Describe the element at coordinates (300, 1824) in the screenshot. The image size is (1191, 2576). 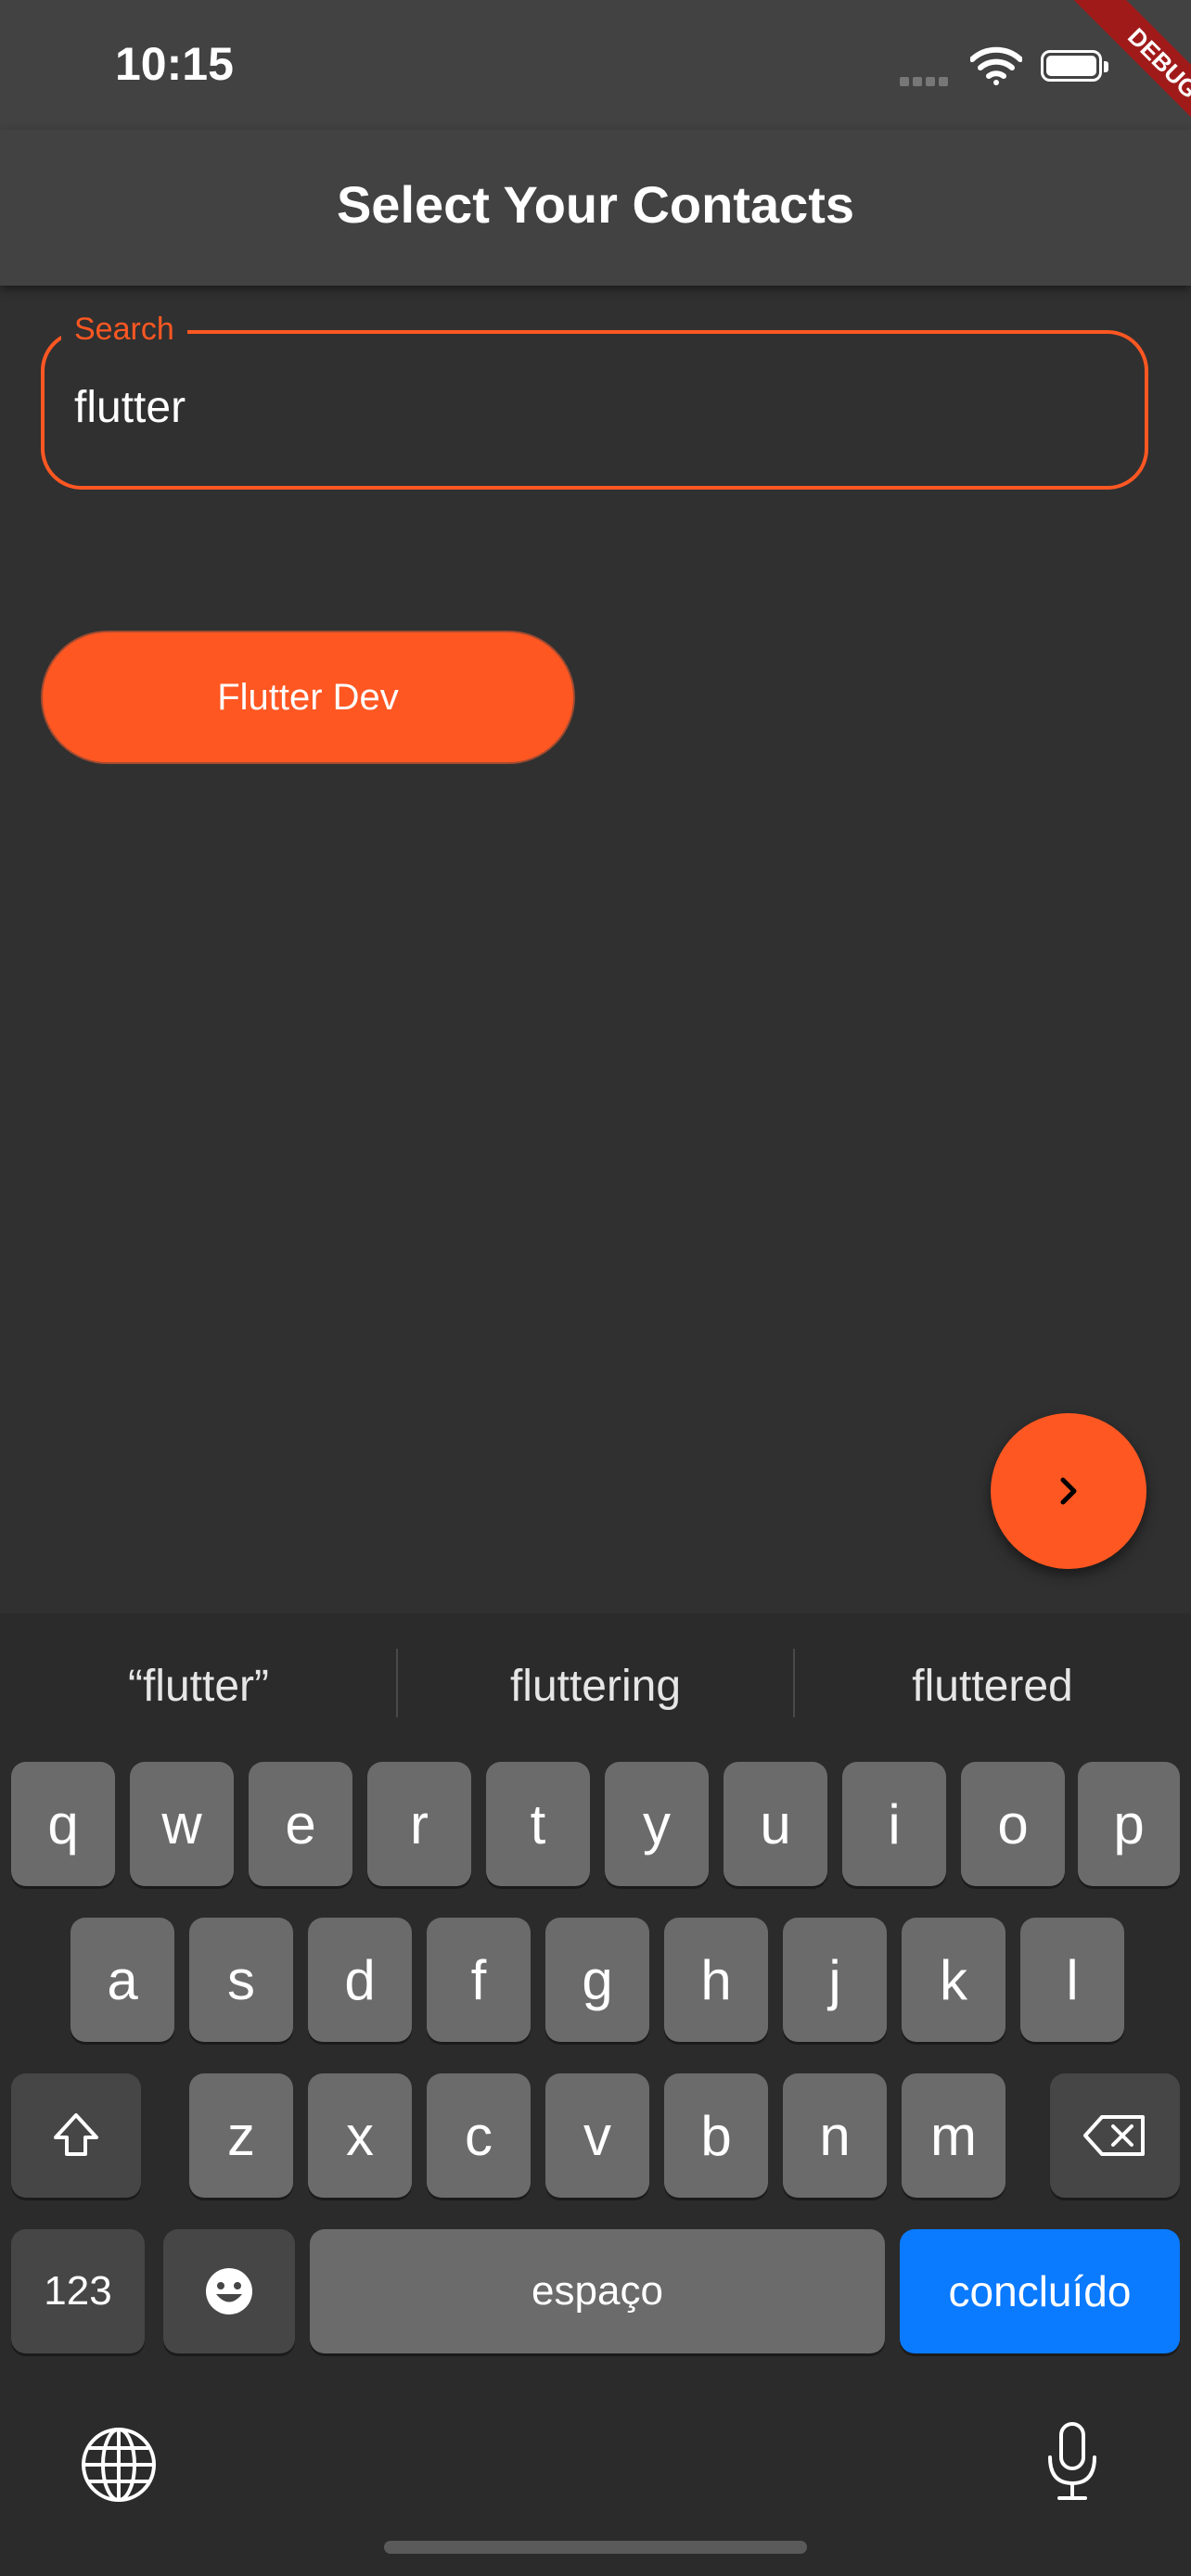
I see `key-e: e` at that location.